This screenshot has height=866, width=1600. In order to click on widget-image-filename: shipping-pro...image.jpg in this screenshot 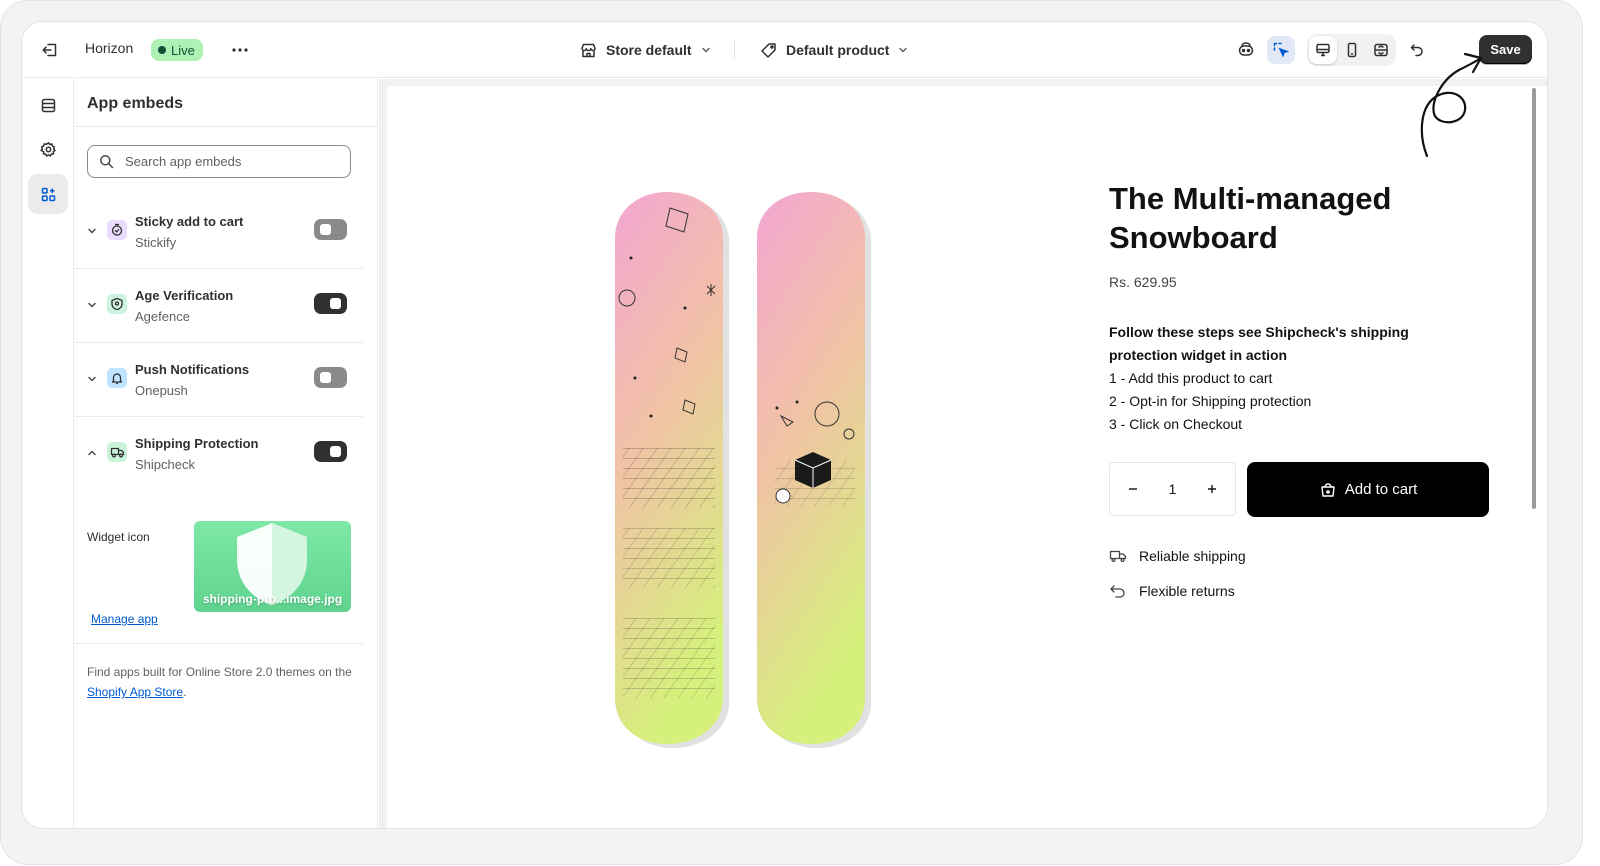, I will do `click(272, 599)`.